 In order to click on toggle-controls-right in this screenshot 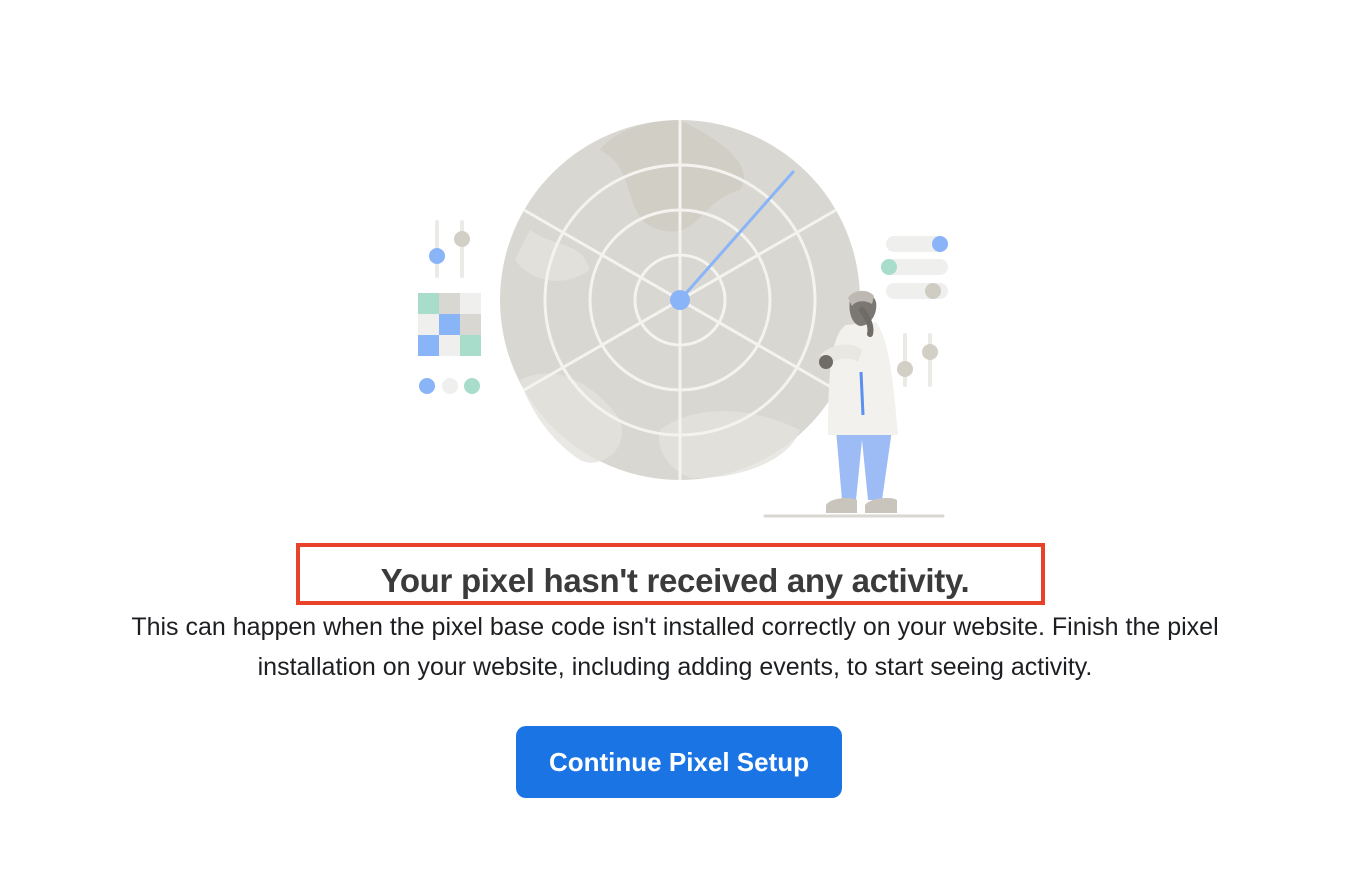, I will do `click(914, 267)`.